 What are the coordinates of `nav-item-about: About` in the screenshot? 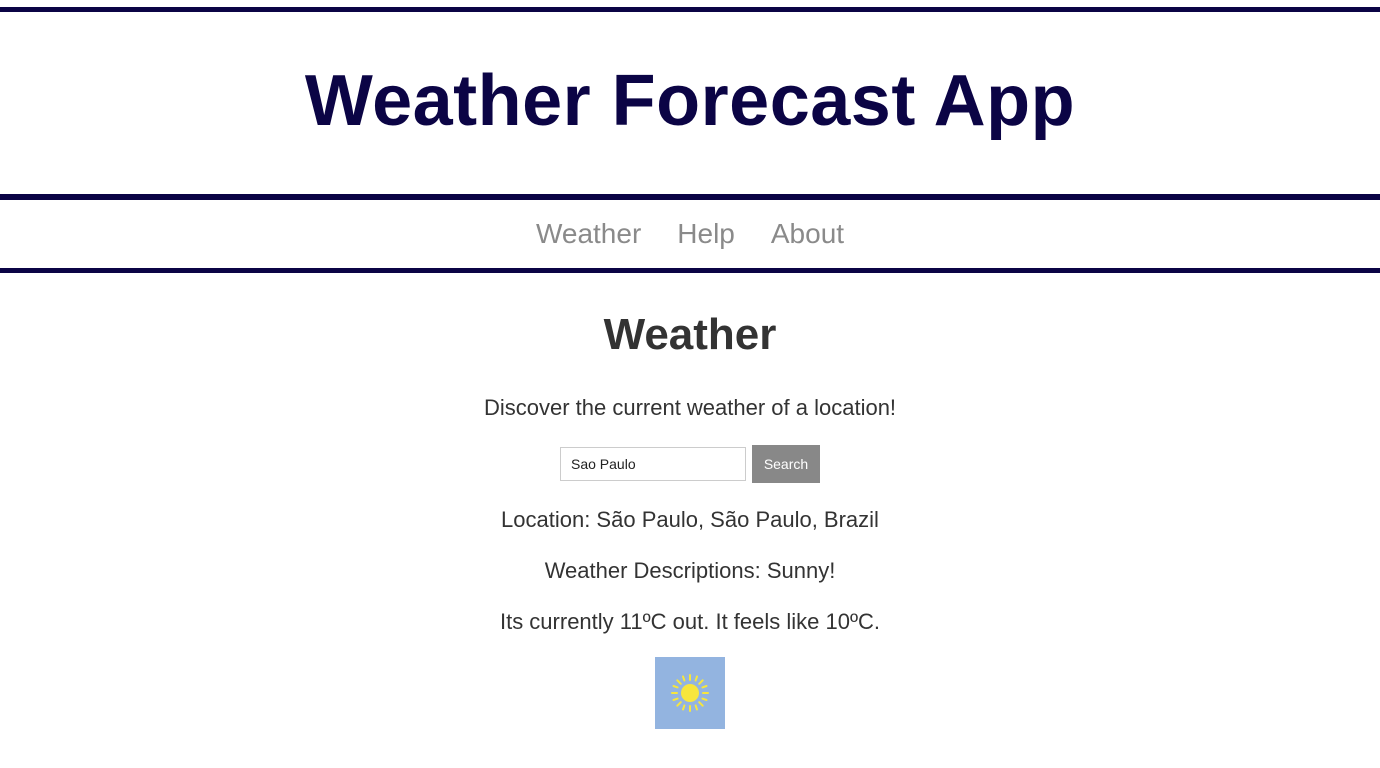 It's located at (807, 234).